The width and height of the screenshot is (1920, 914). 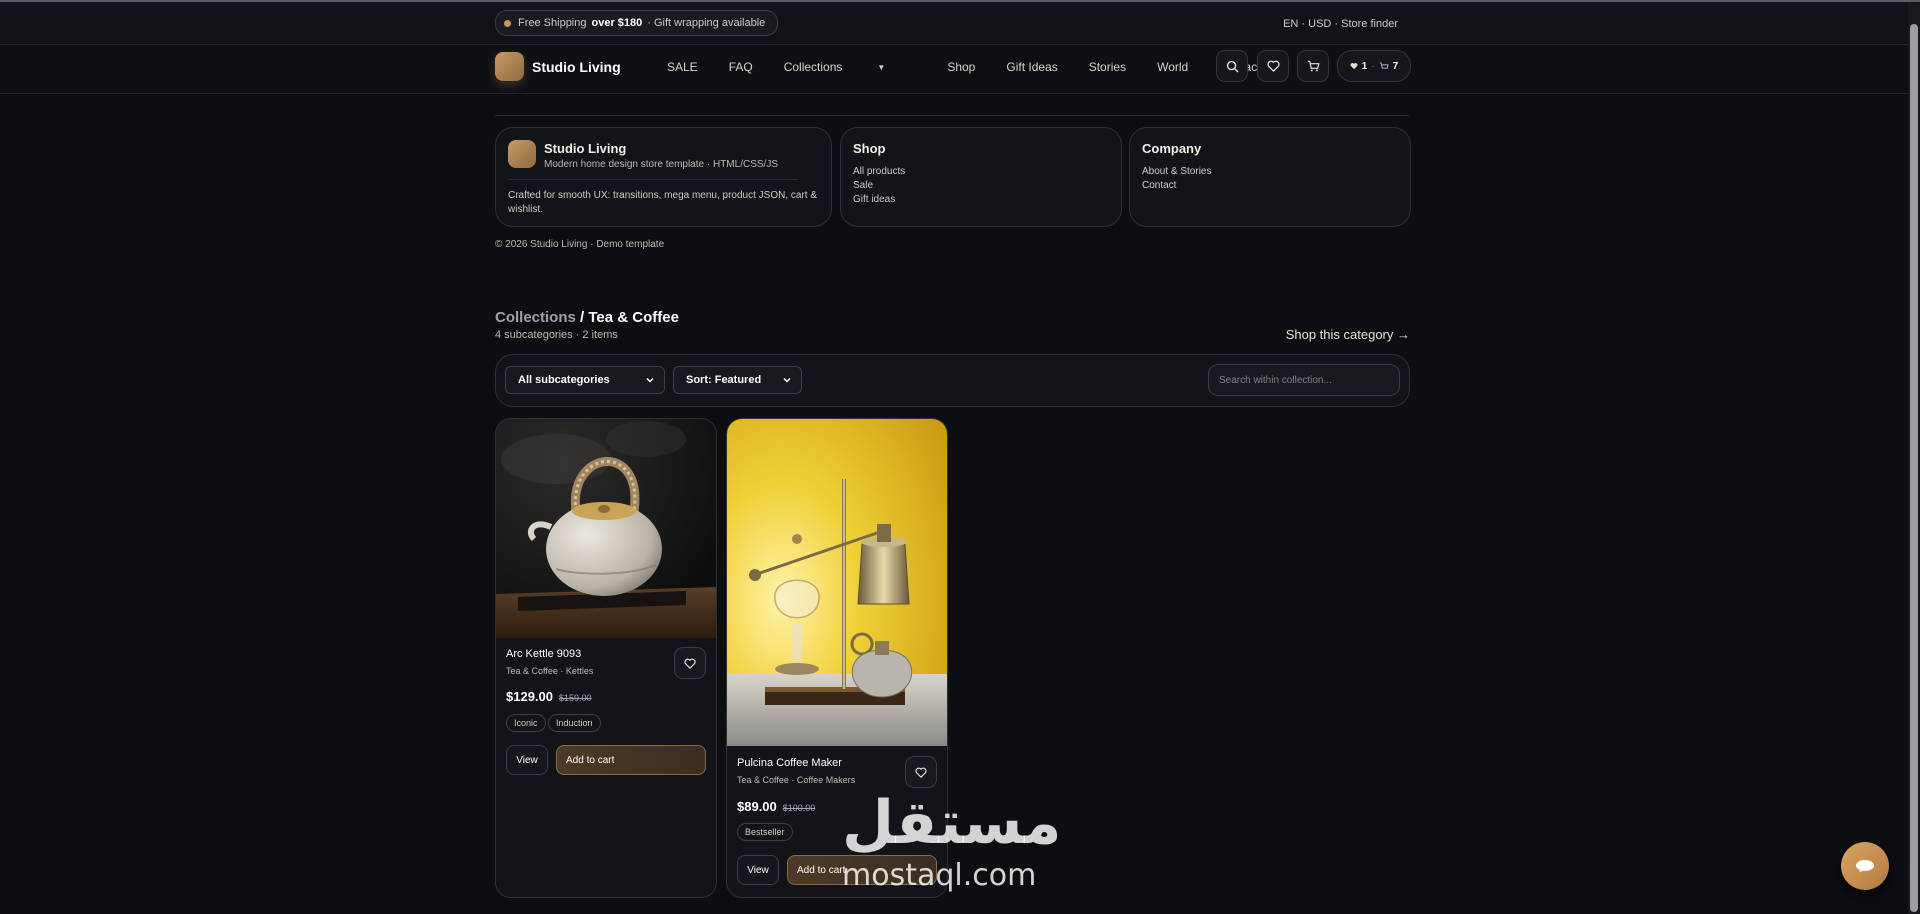 I want to click on nav-link-gift-ideas: Gift Ideas, so click(x=1031, y=67).